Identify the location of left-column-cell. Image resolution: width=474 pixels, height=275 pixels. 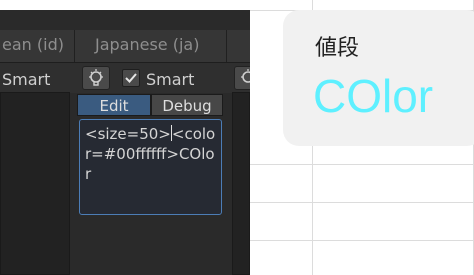
(35, 183).